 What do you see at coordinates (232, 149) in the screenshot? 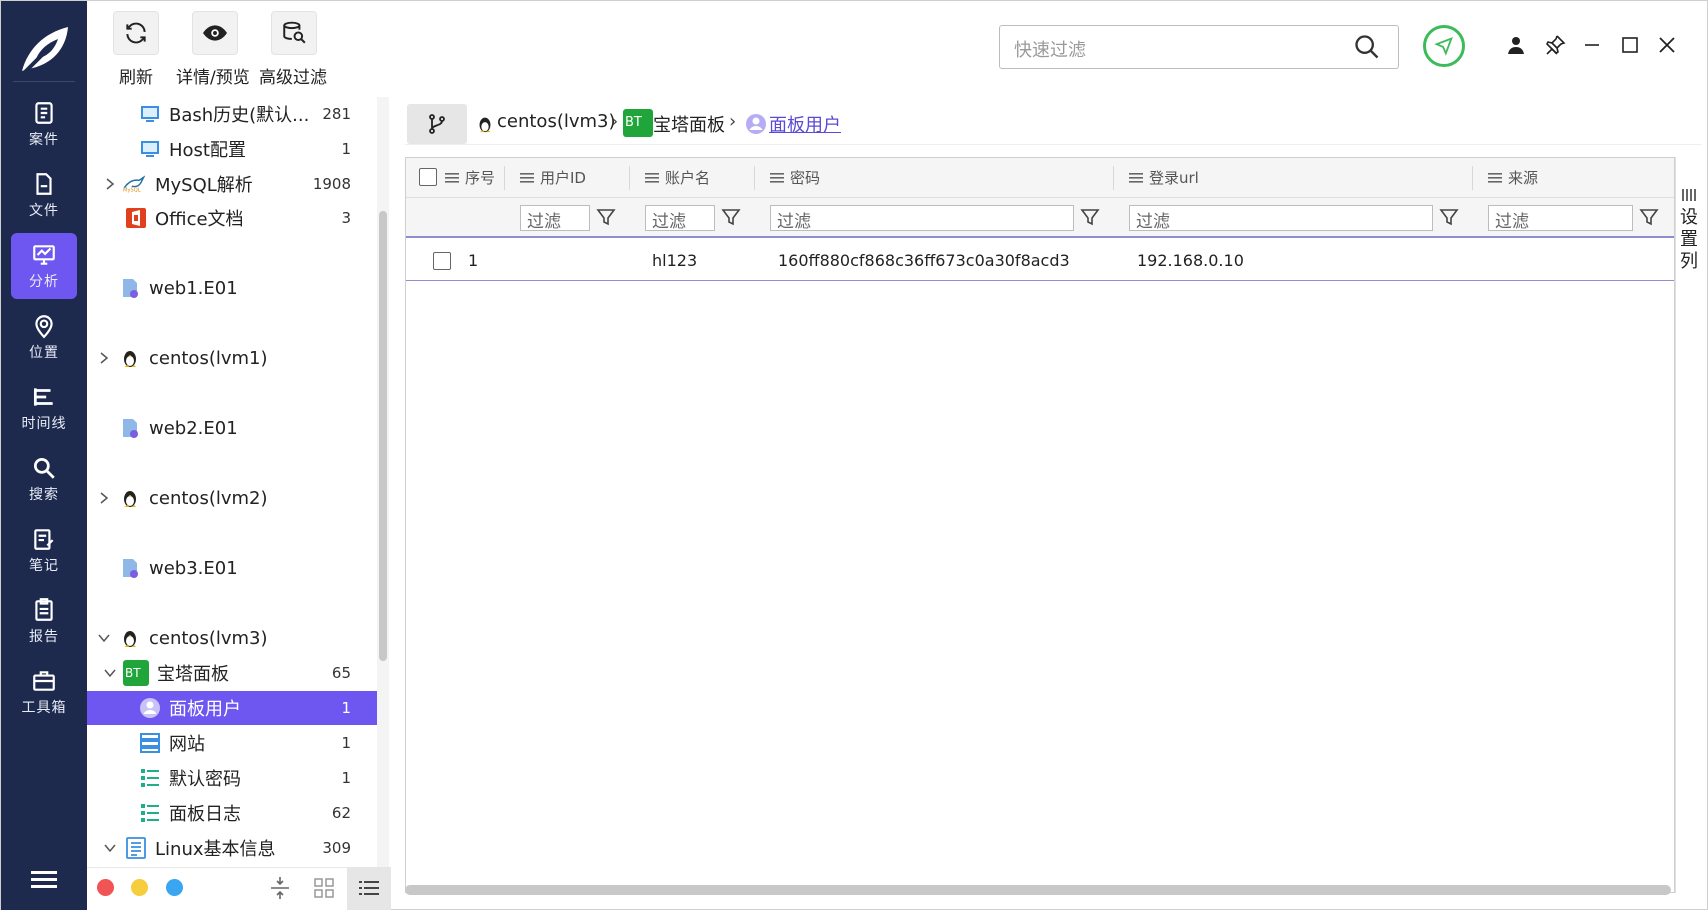
I see `tree-item: Host配置 1` at bounding box center [232, 149].